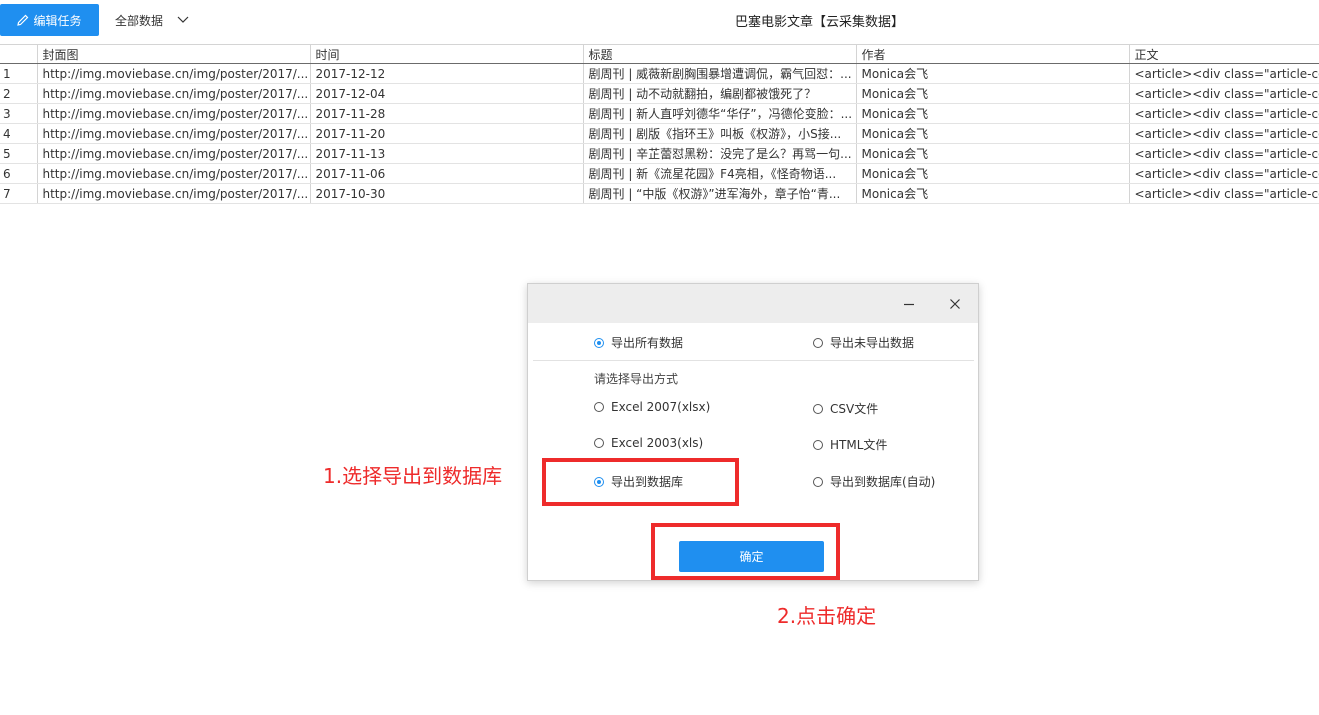 Image resolution: width=1319 pixels, height=715 pixels. Describe the element at coordinates (173, 54) in the screenshot. I see `column-header-cover: 封面图` at that location.